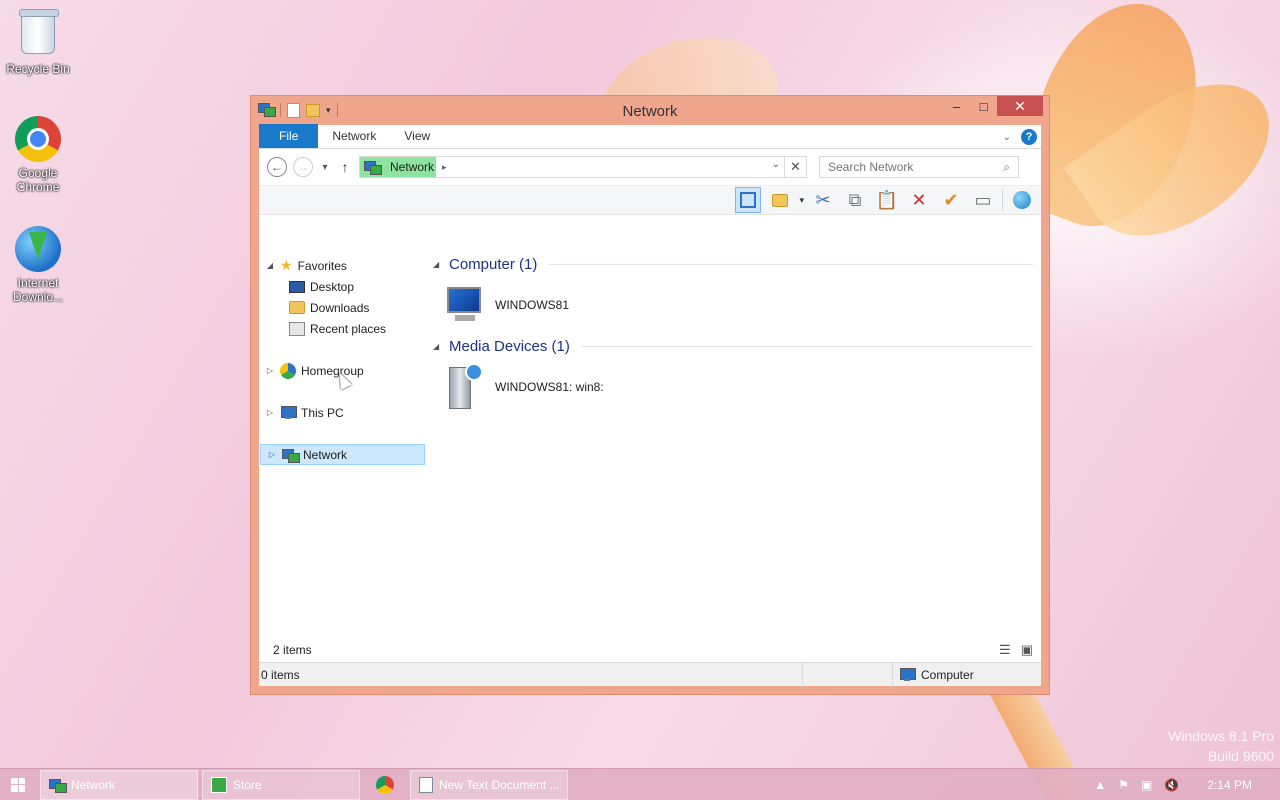  What do you see at coordinates (733, 387) in the screenshot?
I see `file-item-media-device: WINDOWS81: win8:` at bounding box center [733, 387].